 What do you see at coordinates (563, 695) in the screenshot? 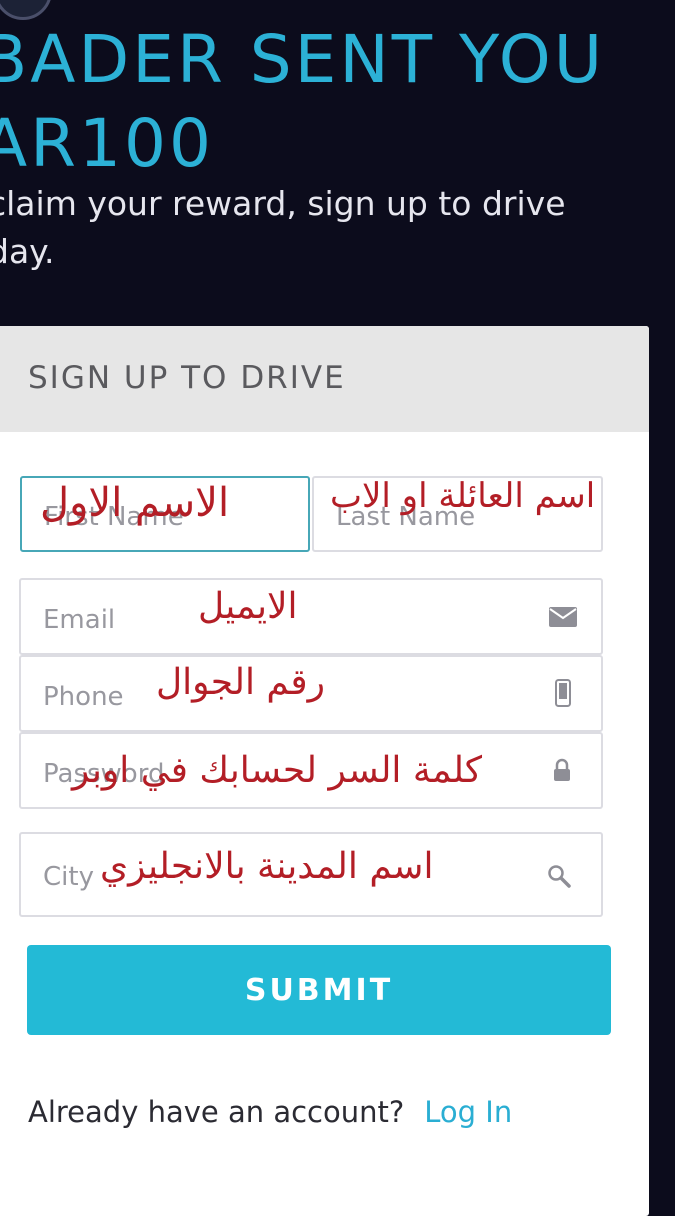
I see `phone-icon` at bounding box center [563, 695].